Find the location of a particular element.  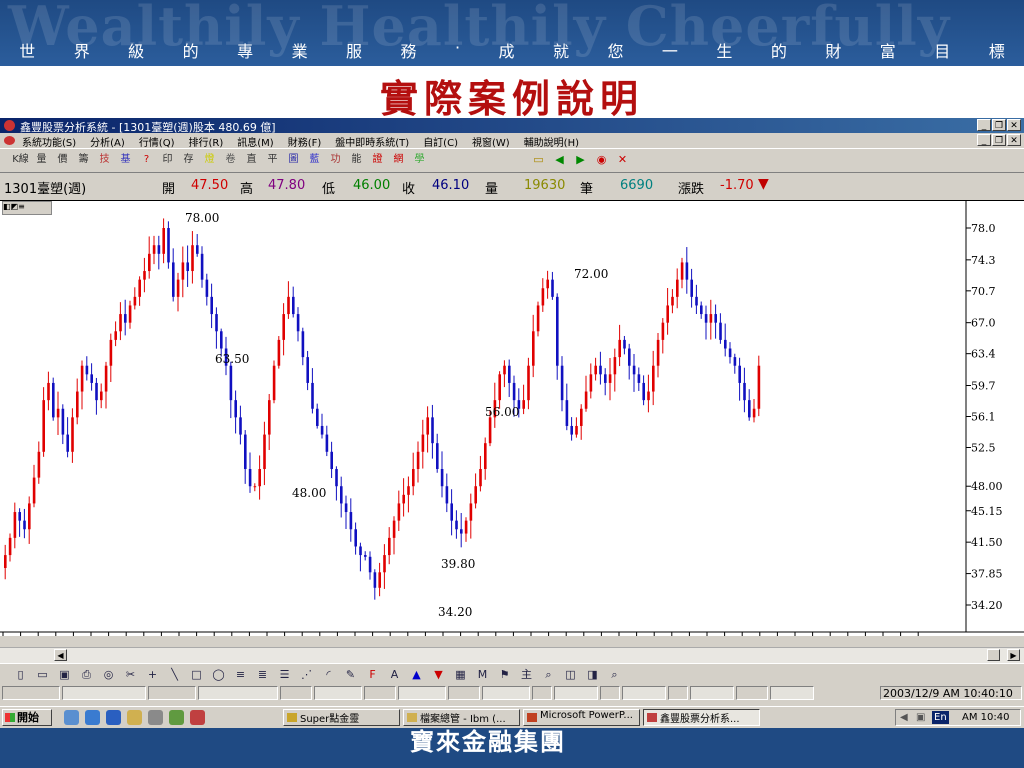

restore-button: ❐ is located at coordinates (999, 125).